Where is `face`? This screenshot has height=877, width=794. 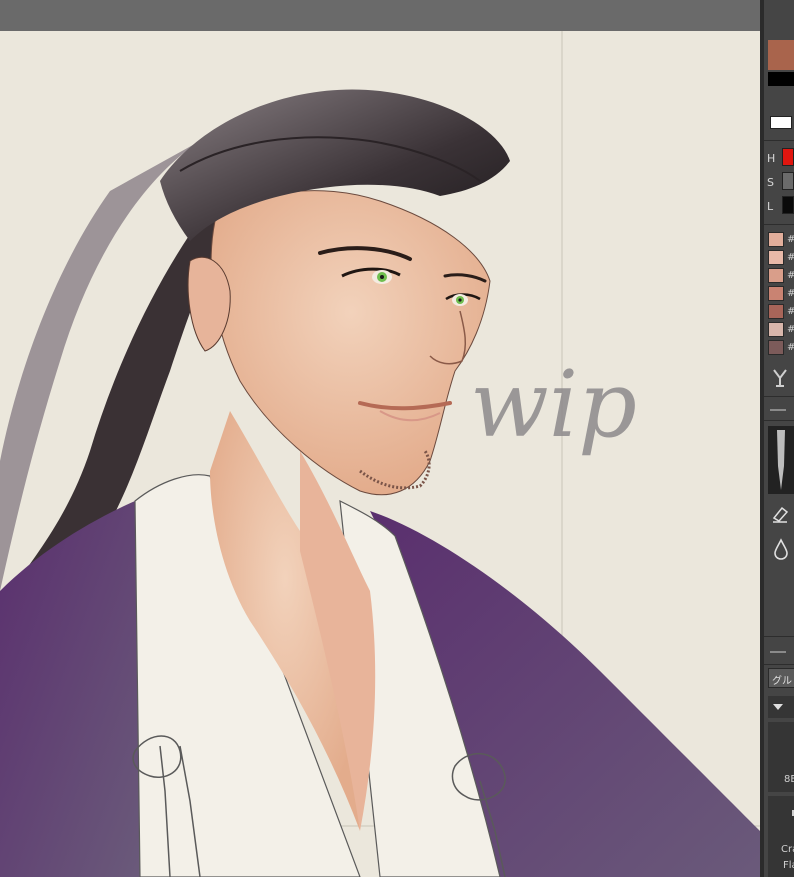 face is located at coordinates (350, 343).